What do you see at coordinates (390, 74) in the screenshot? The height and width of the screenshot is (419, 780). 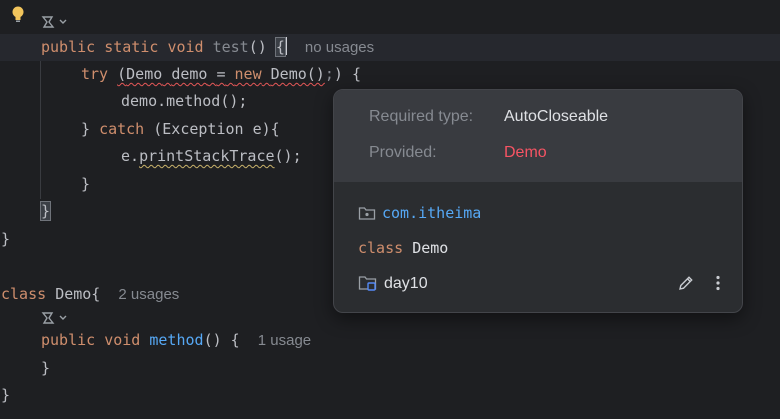 I see `code-line-try: try (Demo demo = new Demo();) {` at bounding box center [390, 74].